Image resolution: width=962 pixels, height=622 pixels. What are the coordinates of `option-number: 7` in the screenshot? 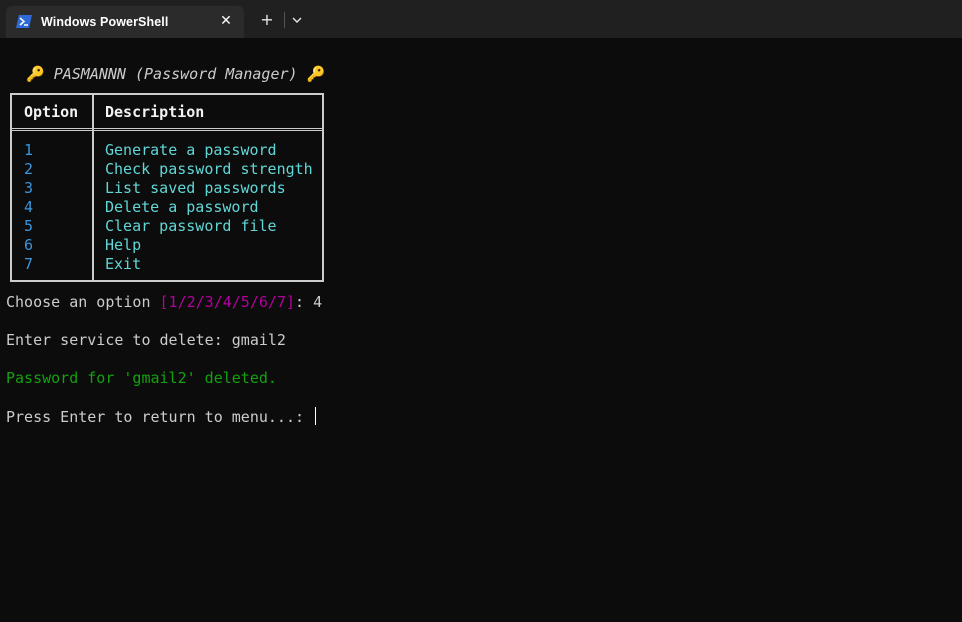 It's located at (29, 264).